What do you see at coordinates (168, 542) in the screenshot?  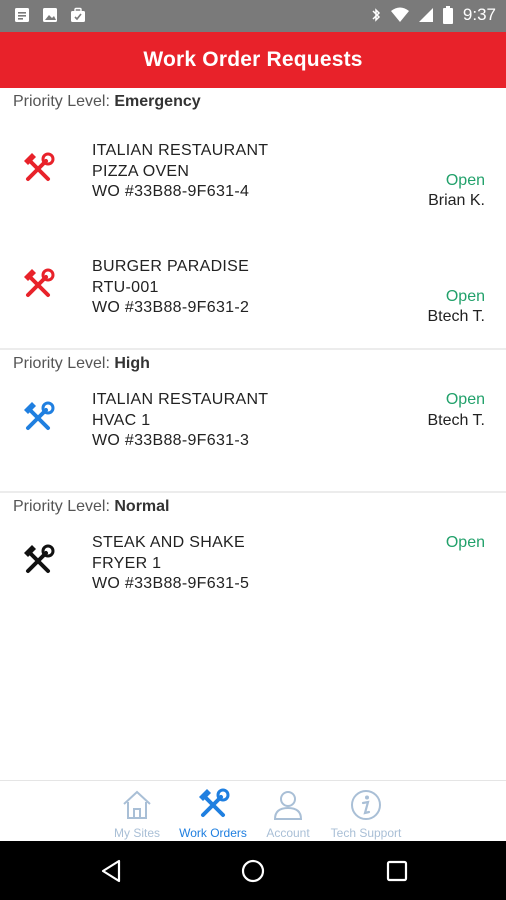 I see `site-name: STEAK AND SHAKE` at bounding box center [168, 542].